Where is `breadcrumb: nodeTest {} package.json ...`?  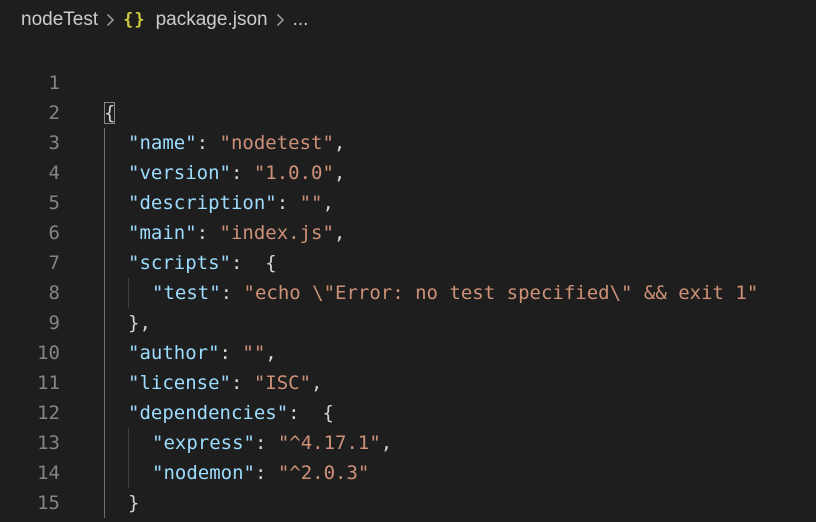
breadcrumb: nodeTest {} package.json ... is located at coordinates (408, 20).